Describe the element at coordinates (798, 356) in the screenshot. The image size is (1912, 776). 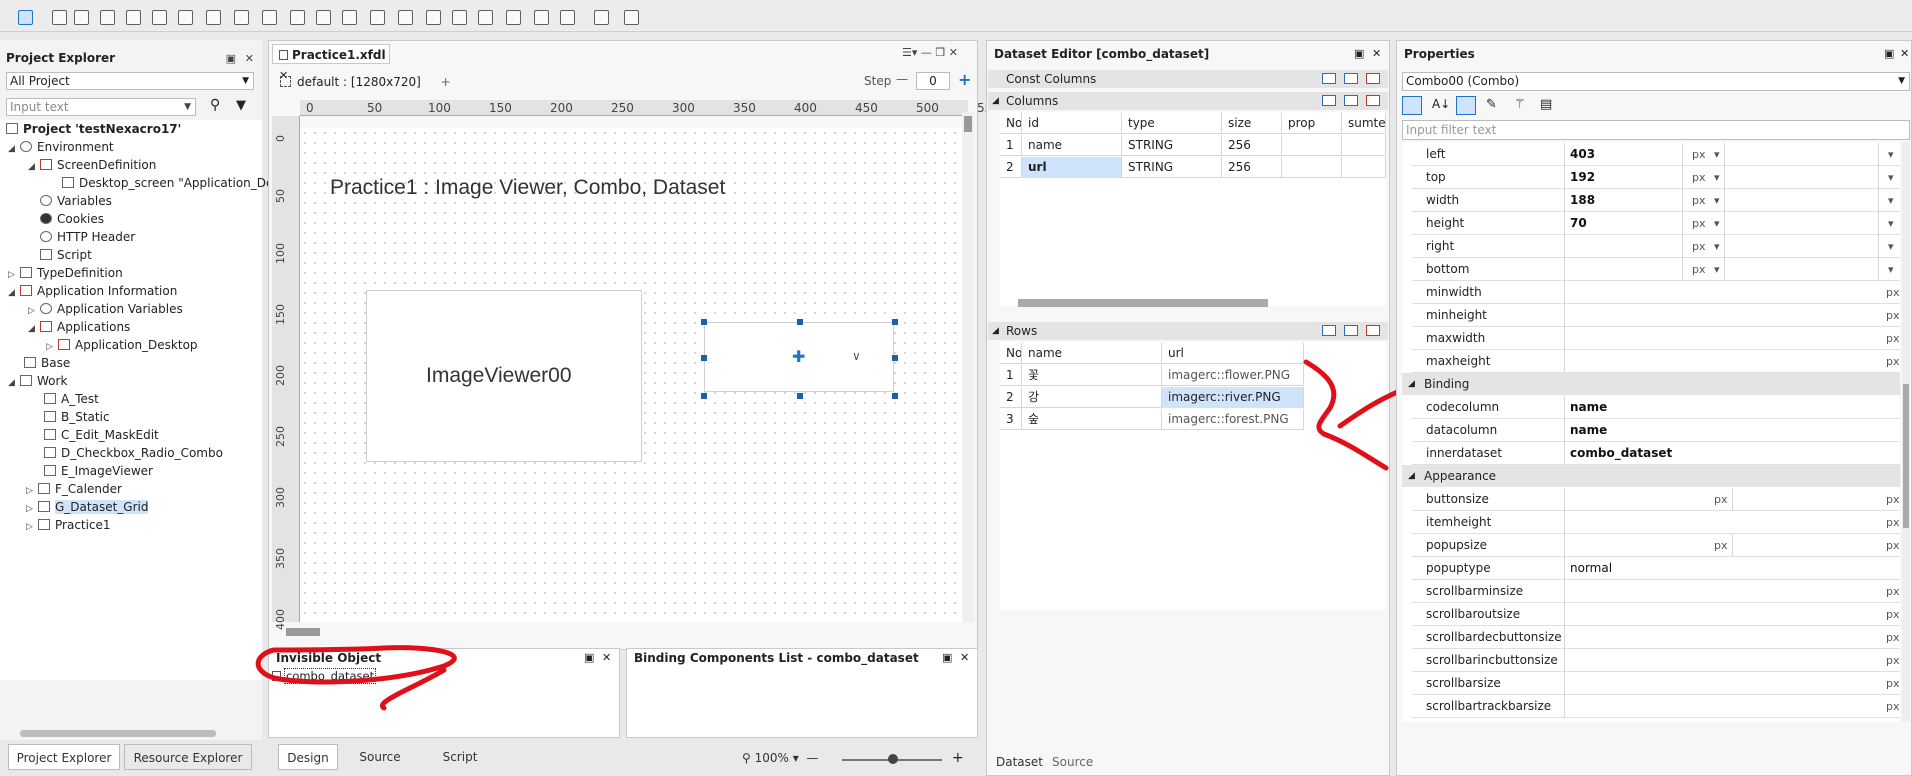
I see `move-handle-icon: ✚` at that location.